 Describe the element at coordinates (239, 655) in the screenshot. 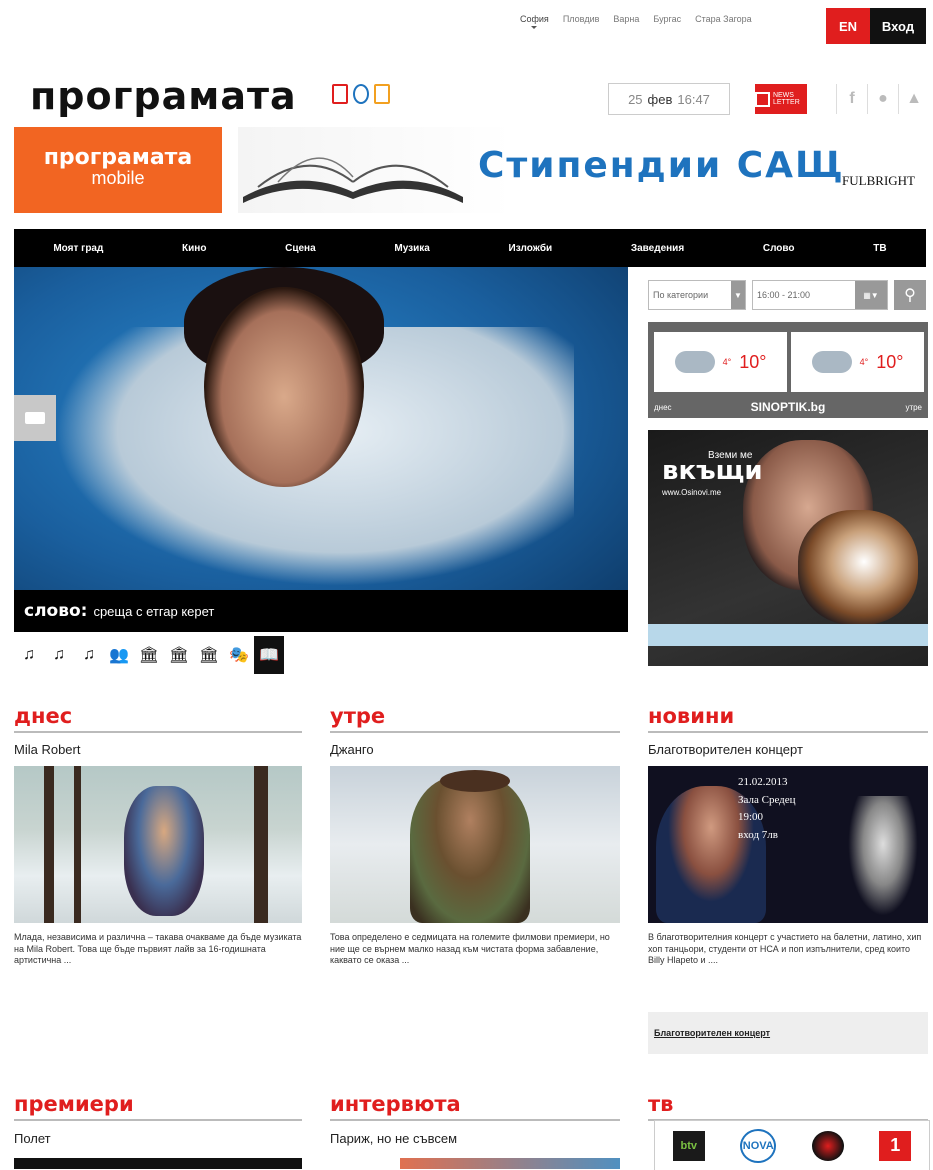

I see `theater-masks-icon: 🎭` at that location.